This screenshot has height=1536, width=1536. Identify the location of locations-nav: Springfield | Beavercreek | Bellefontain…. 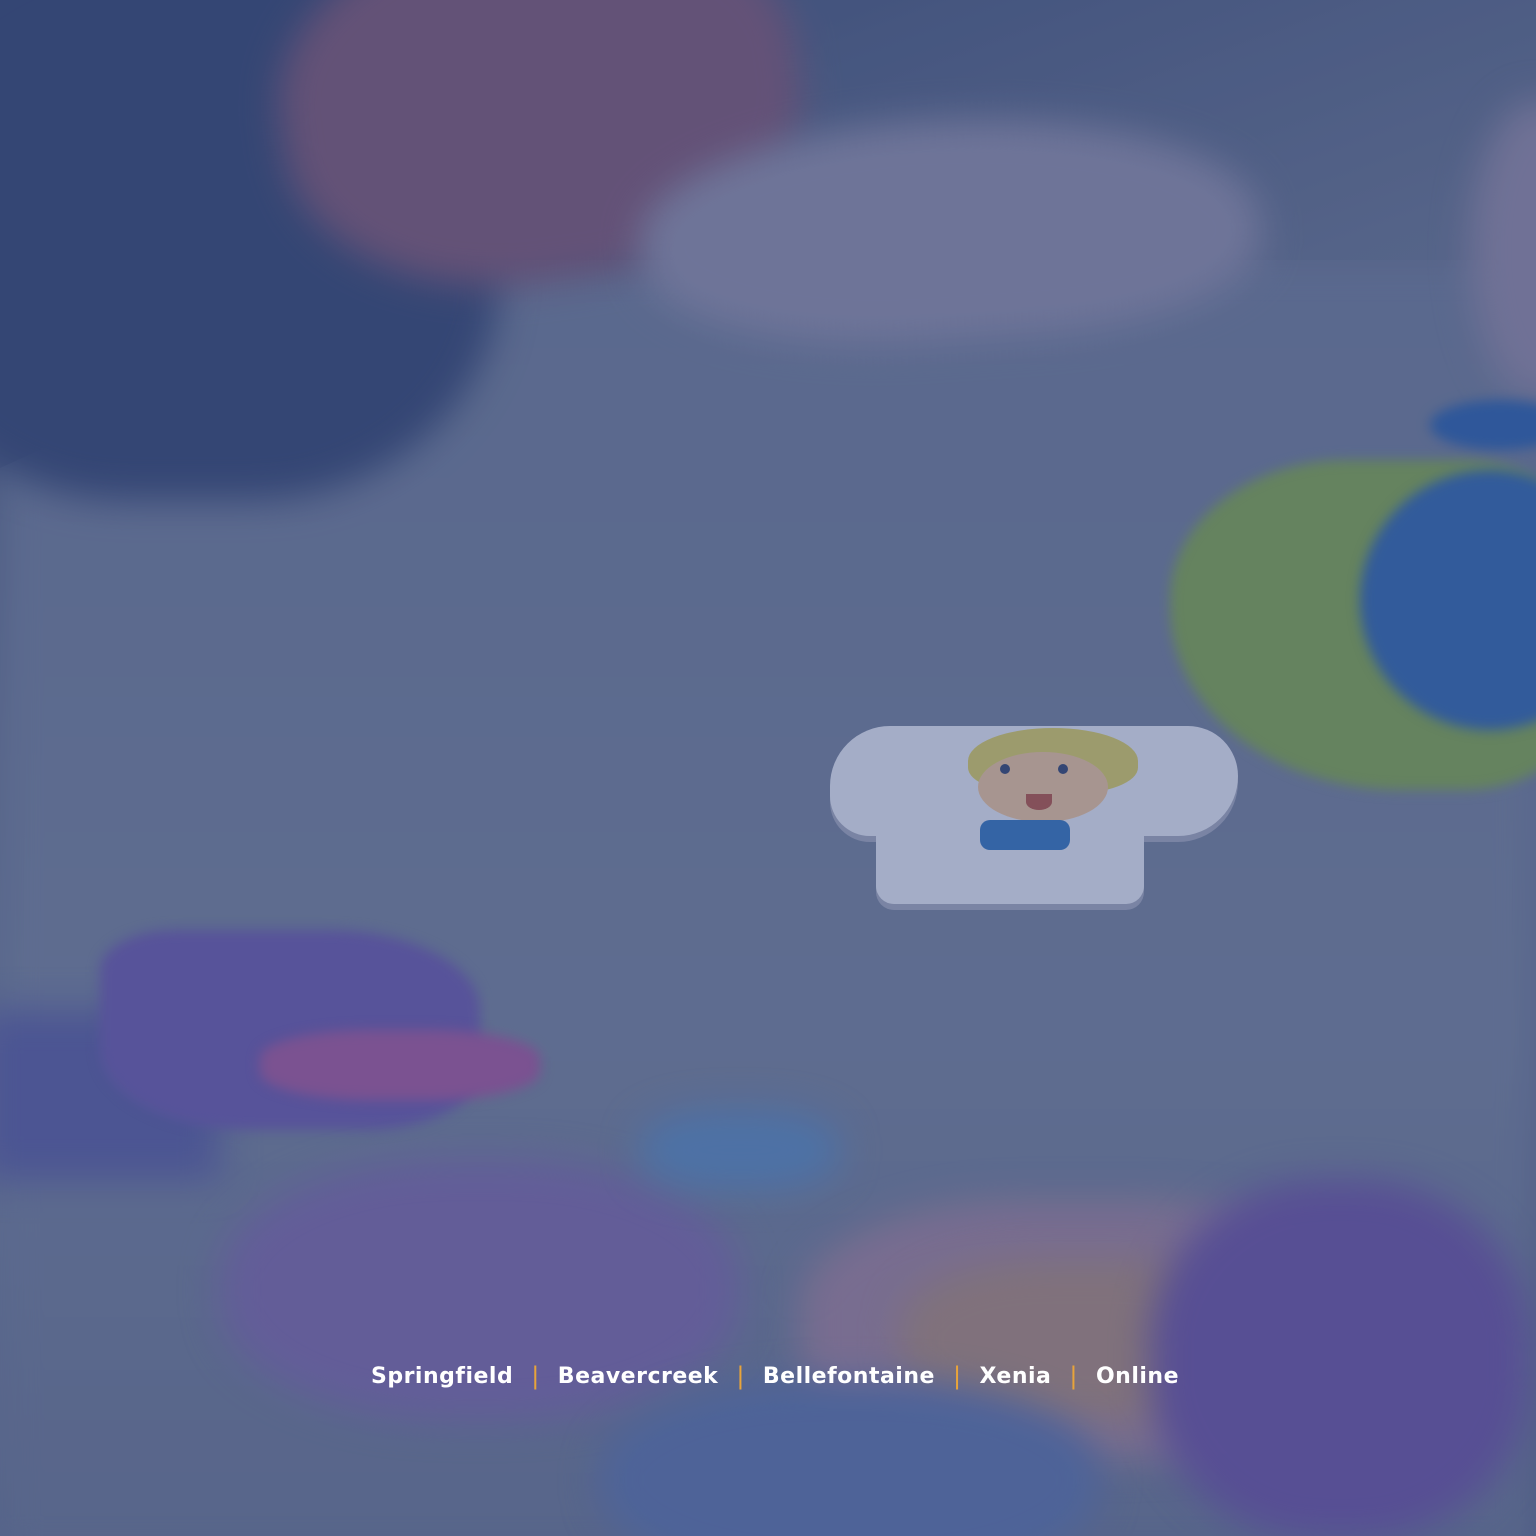
(768, 1376).